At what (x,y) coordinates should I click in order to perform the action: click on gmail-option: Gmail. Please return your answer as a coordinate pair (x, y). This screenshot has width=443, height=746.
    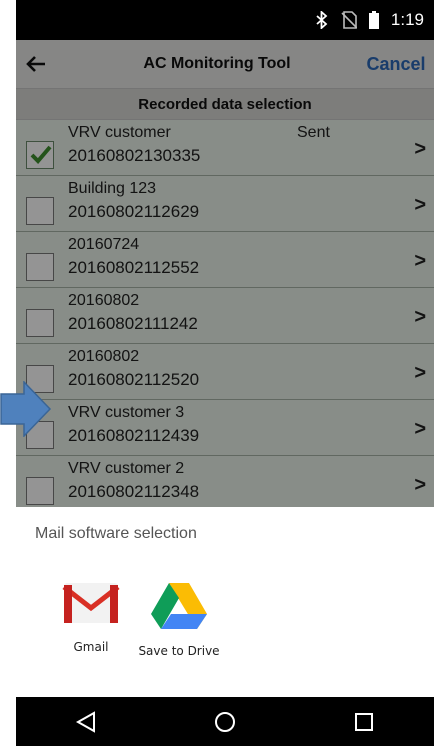
    Looking at the image, I should click on (91, 617).